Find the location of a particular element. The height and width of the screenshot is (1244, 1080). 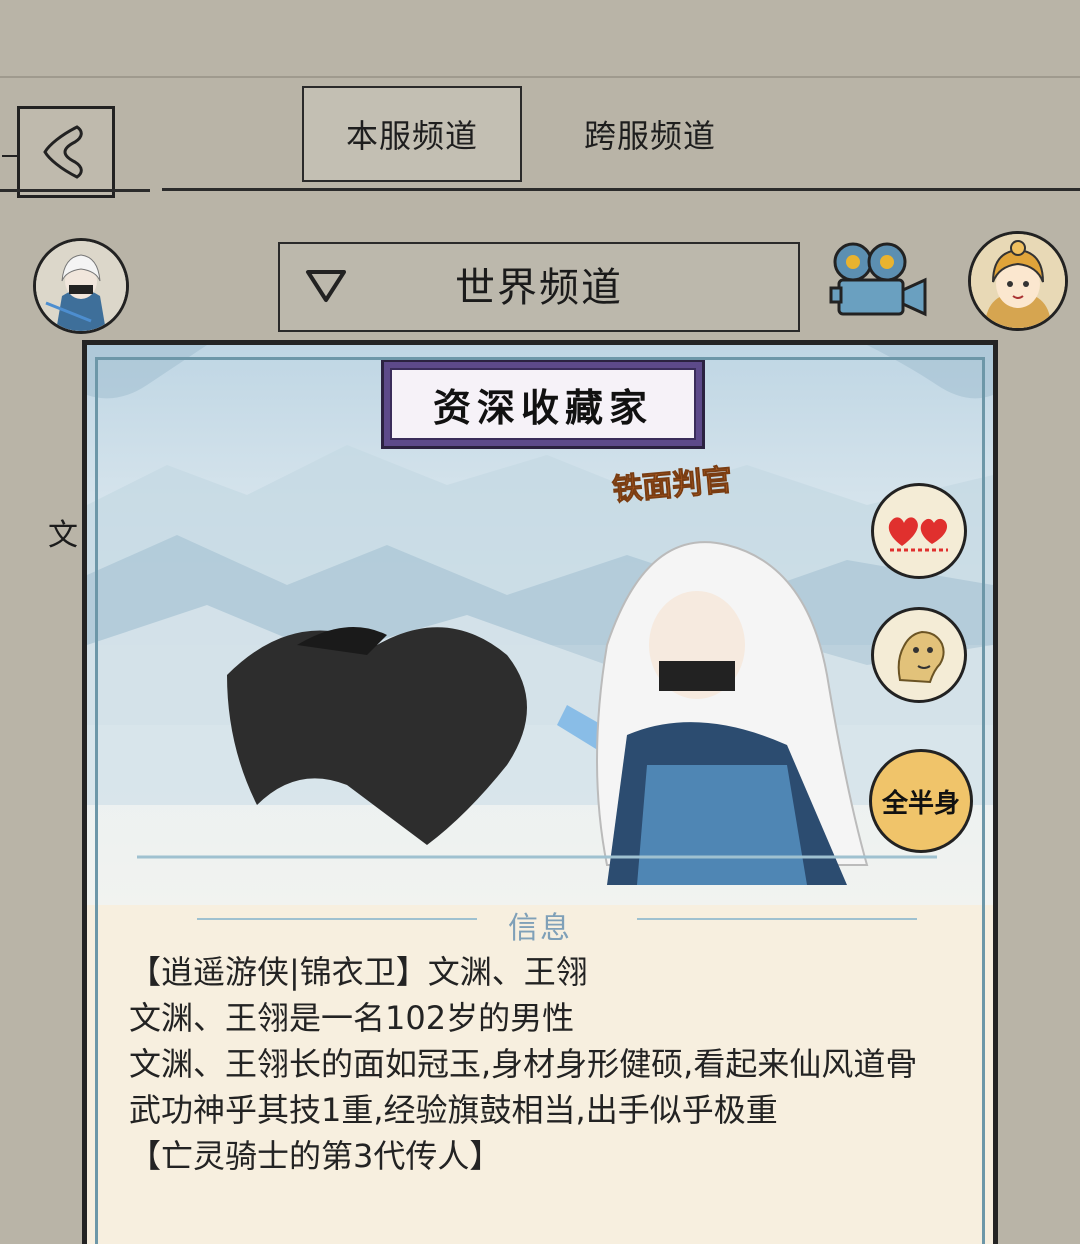

tab-local-server: 本服频道 is located at coordinates (412, 134).